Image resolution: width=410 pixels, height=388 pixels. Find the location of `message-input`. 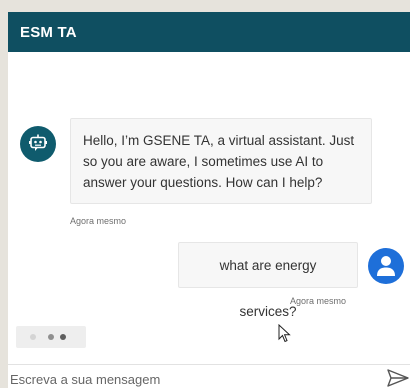

message-input is located at coordinates (190, 378).